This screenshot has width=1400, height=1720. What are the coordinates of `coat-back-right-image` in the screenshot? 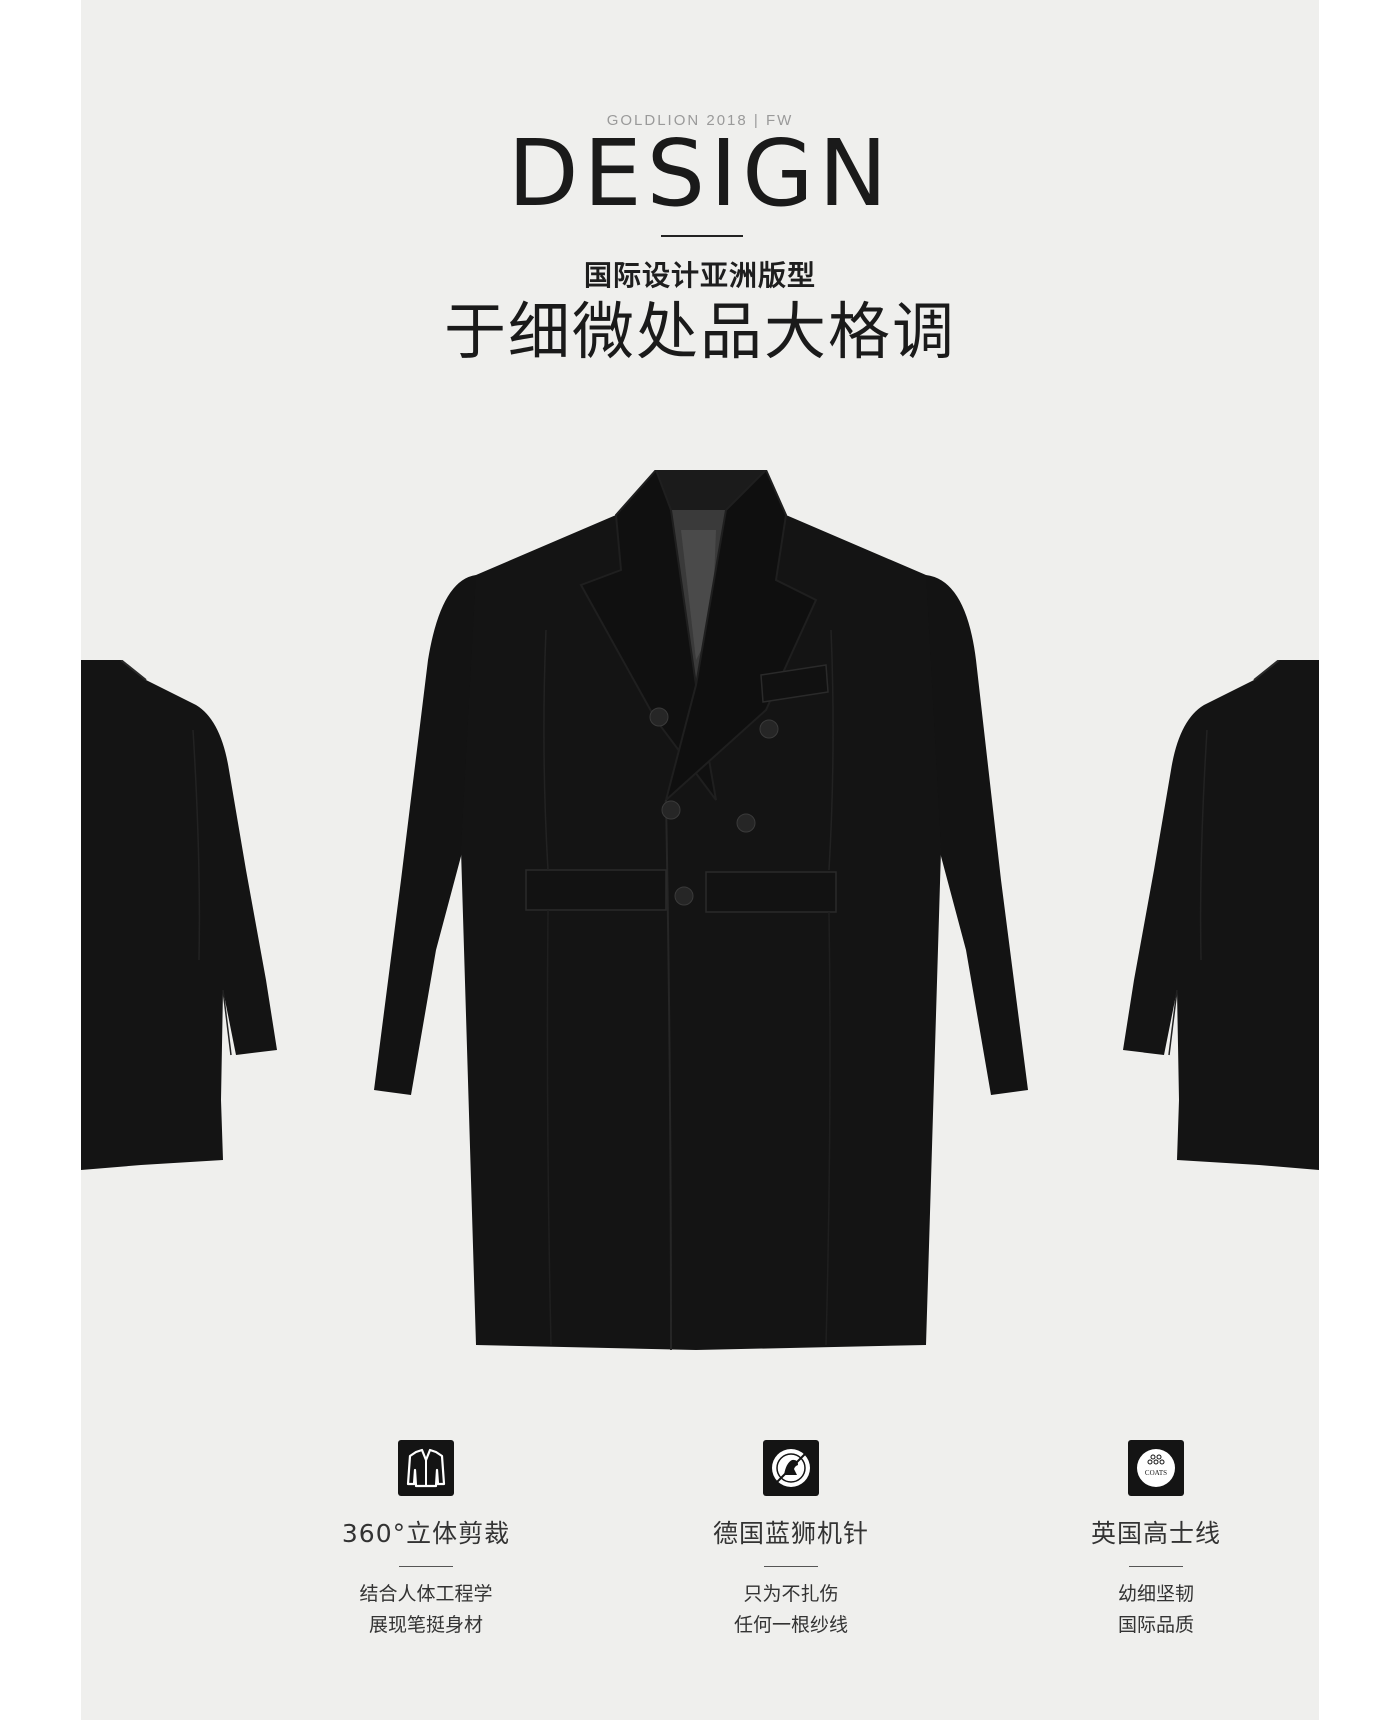 It's located at (1221, 915).